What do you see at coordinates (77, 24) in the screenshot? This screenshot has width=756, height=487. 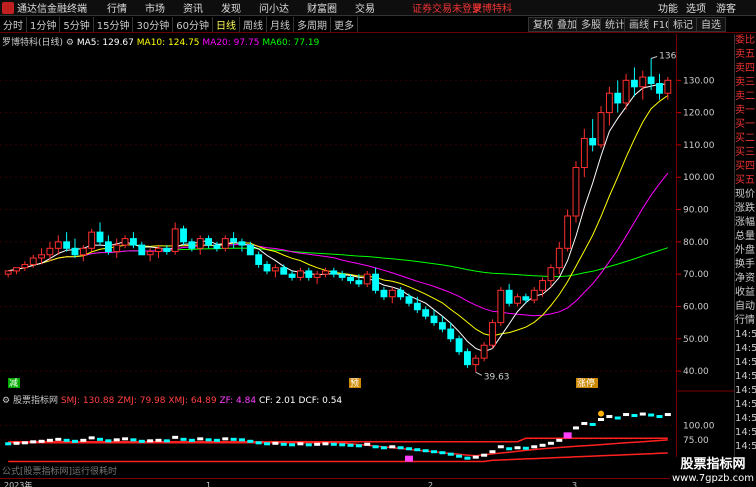 I see `period-5min: 5分钟` at bounding box center [77, 24].